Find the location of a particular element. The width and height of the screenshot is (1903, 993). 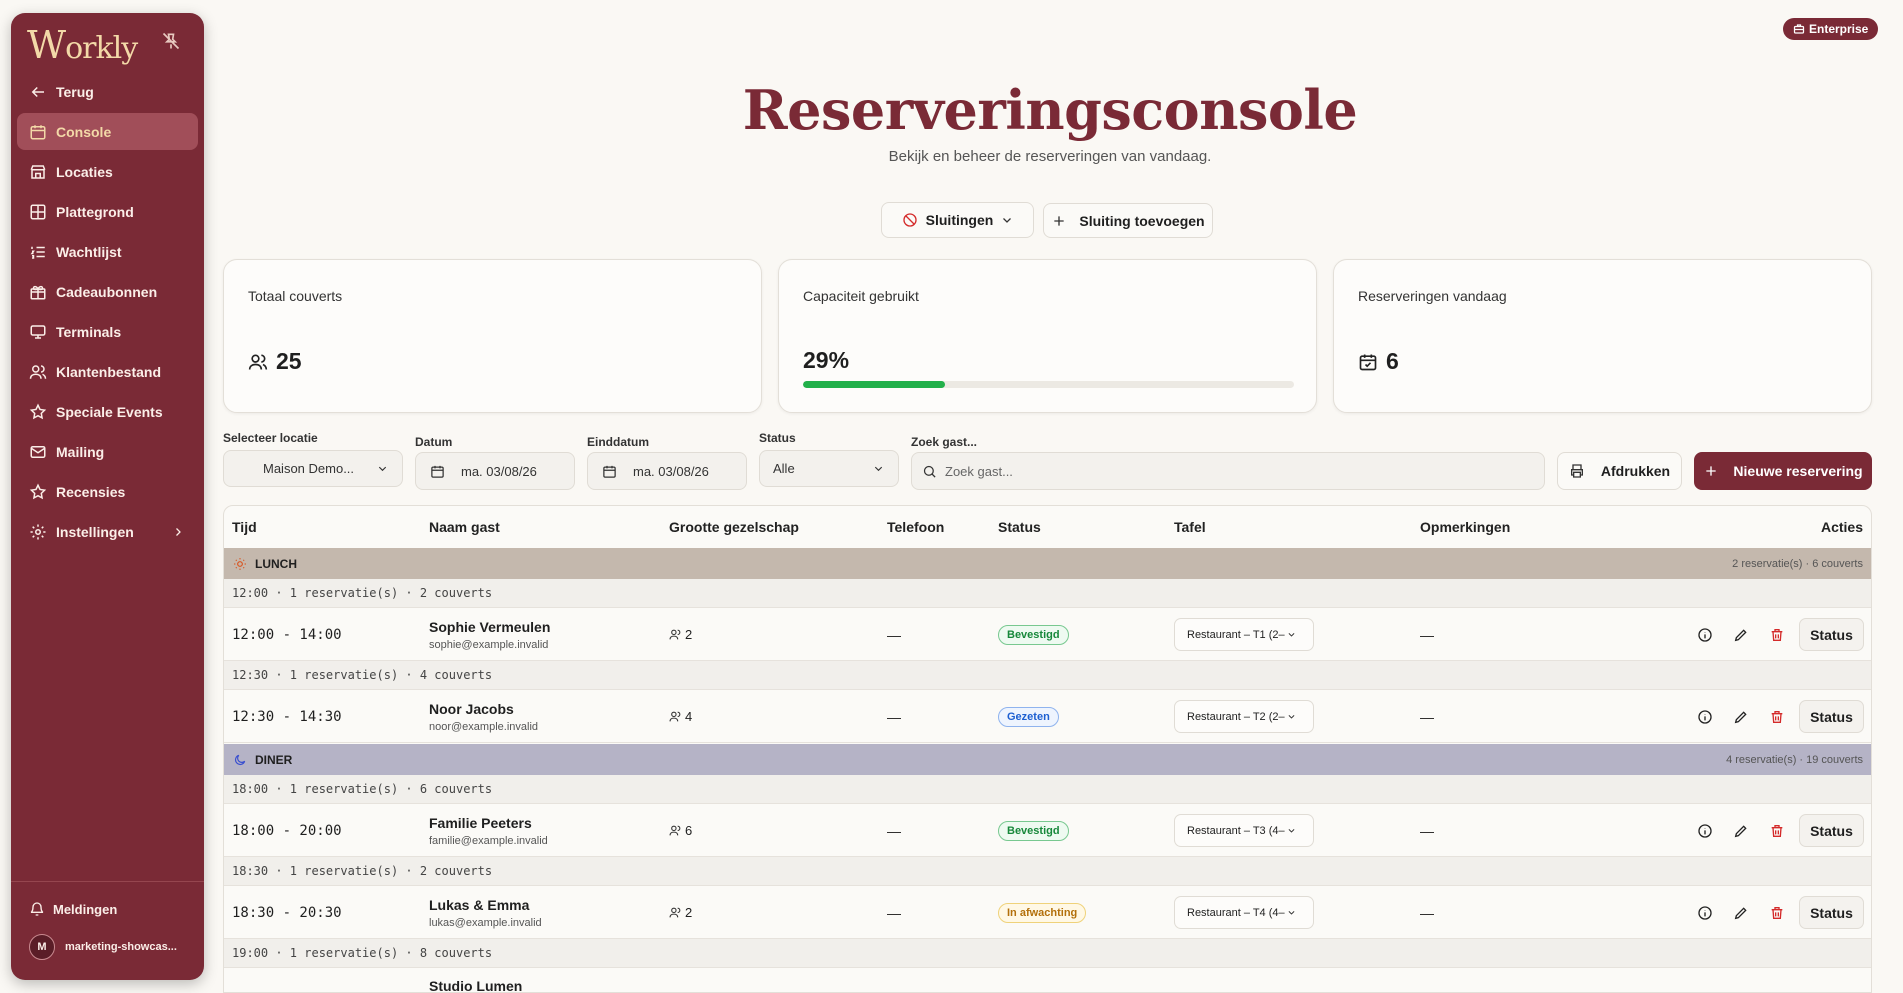

guest-name: Familie Peeters is located at coordinates (480, 823).